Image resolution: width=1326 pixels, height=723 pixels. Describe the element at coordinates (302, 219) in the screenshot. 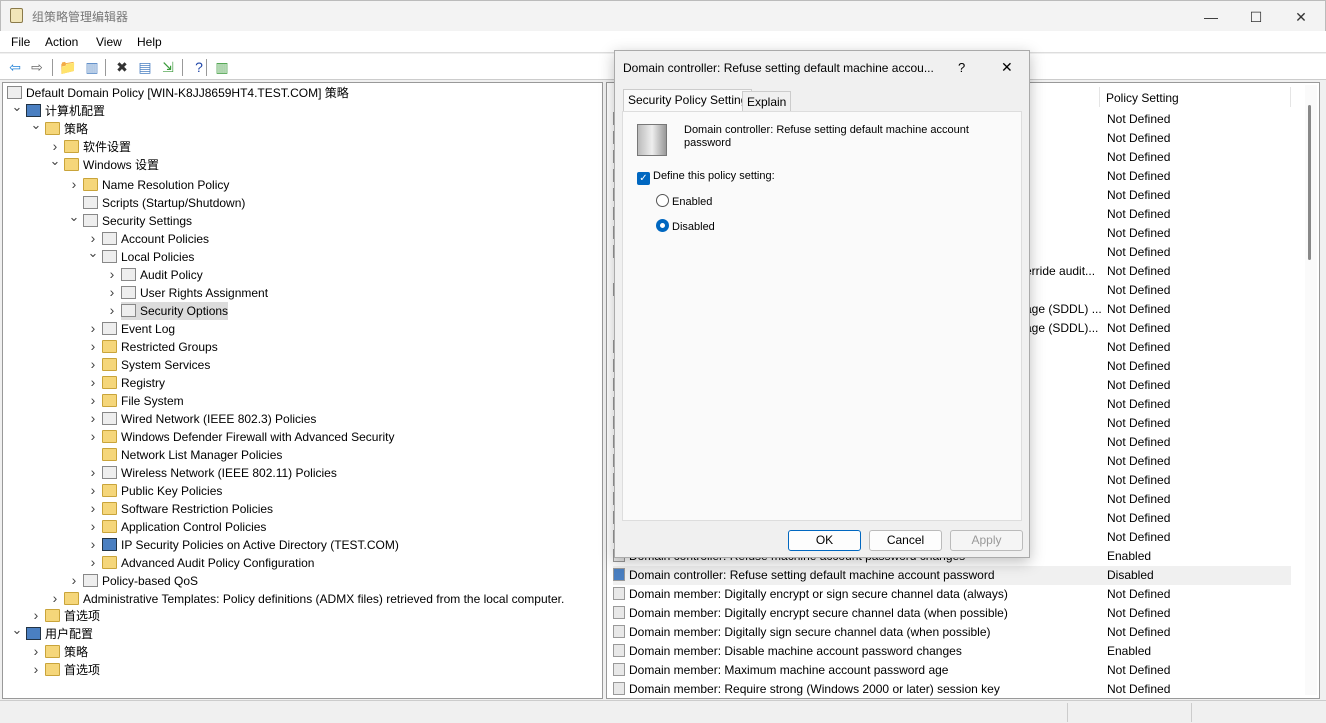

I see `tree-item: ⌄ Security Settings` at that location.